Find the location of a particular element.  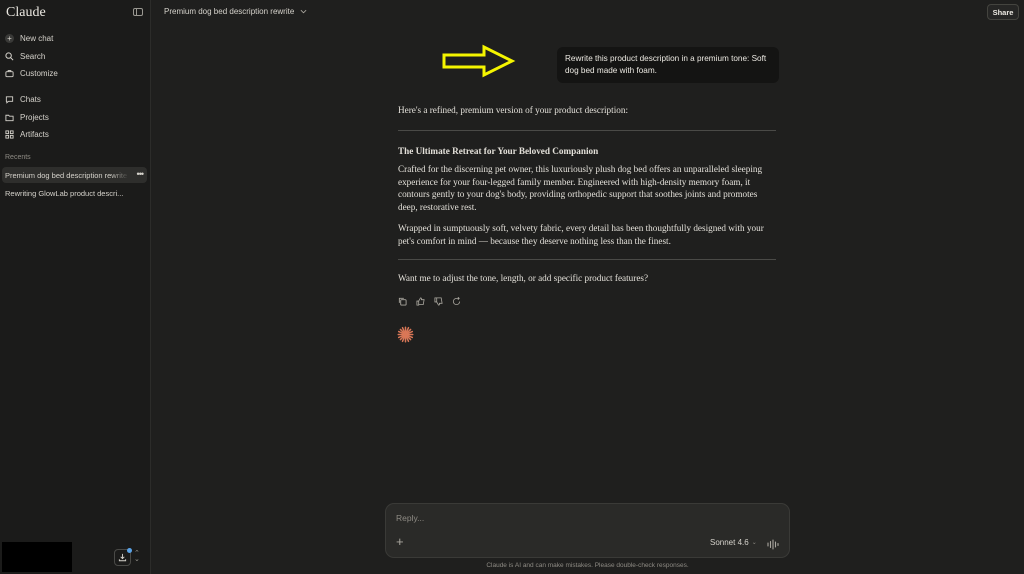

chevron-down-icon: ⌄ is located at coordinates (754, 543).